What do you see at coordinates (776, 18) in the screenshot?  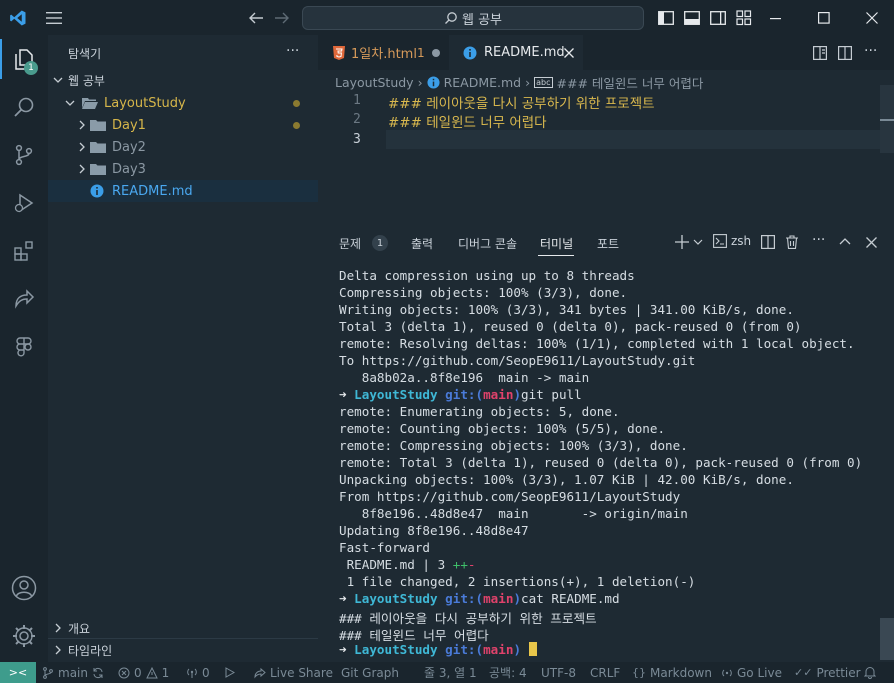 I see `minimize-icon` at bounding box center [776, 18].